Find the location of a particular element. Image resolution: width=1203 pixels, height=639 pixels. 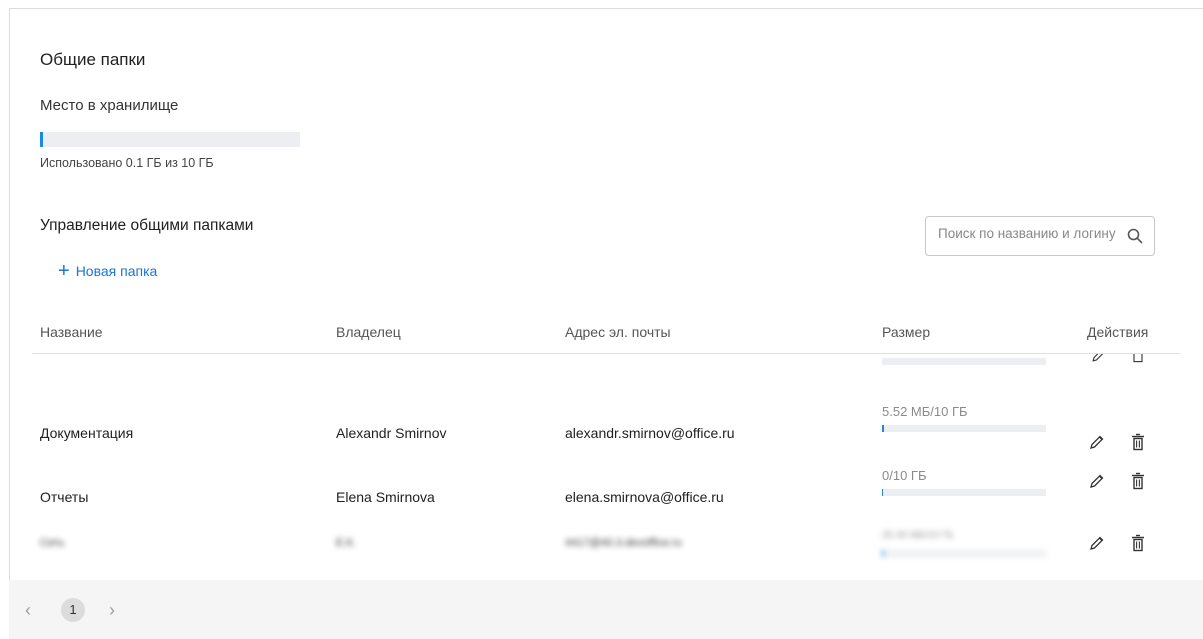

chevron-right-icon: › is located at coordinates (112, 610).